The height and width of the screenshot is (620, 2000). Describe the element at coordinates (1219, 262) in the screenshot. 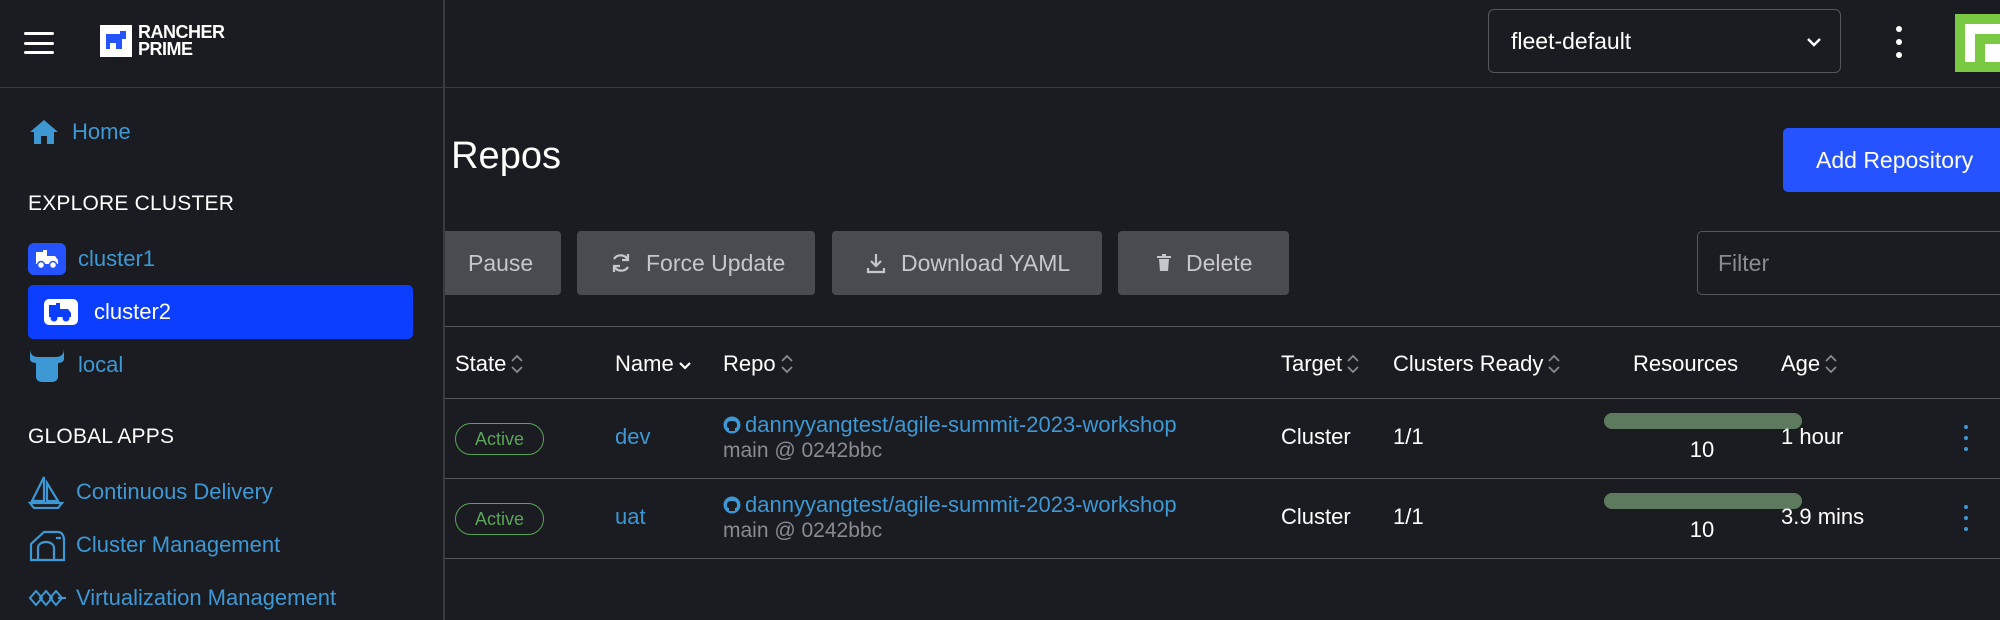

I see `delete-button-label: Delete` at that location.